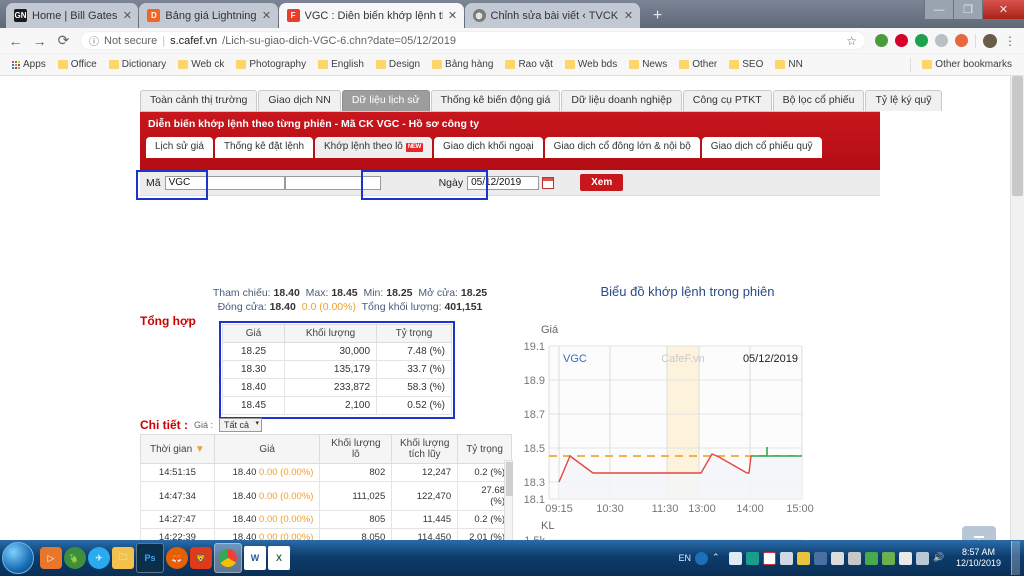  Describe the element at coordinates (508, 504) in the screenshot. I see `detail-scrollbar` at that location.